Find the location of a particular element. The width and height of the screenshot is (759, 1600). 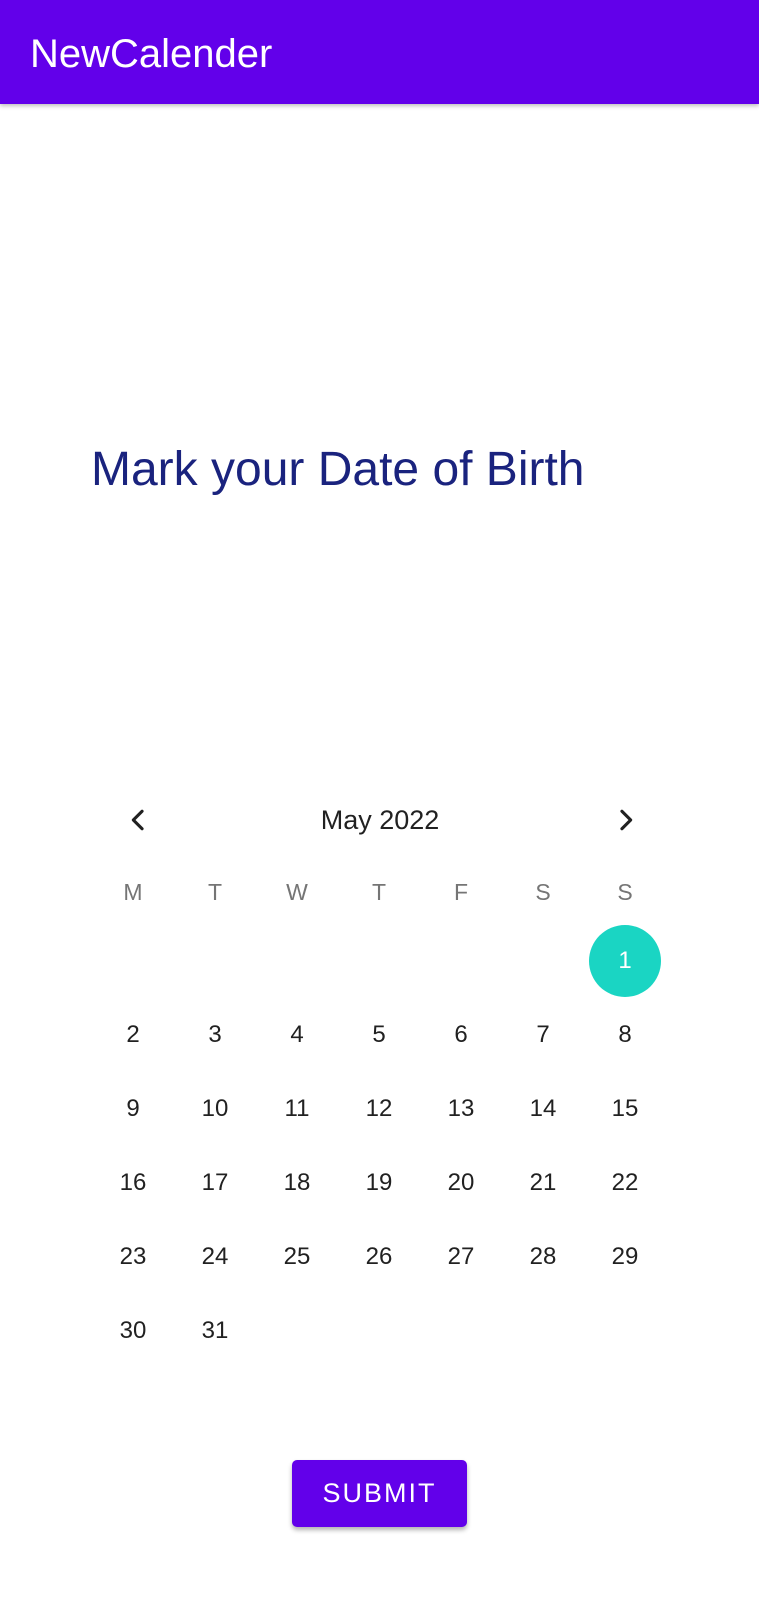

day-number: 21 is located at coordinates (543, 1182).